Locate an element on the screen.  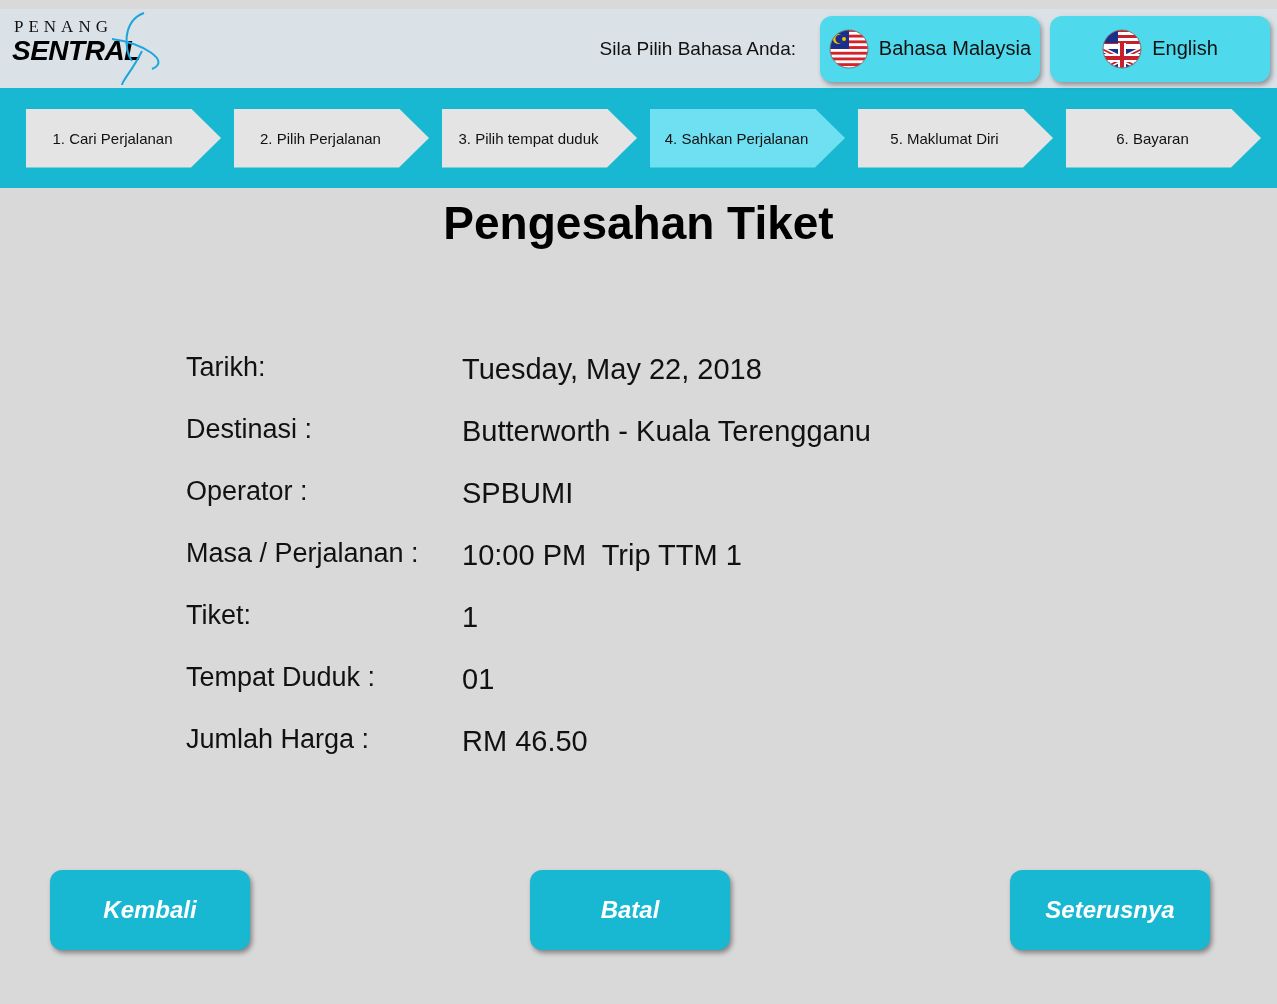
detail-label: Tempat Duduk : is located at coordinates (281, 677).